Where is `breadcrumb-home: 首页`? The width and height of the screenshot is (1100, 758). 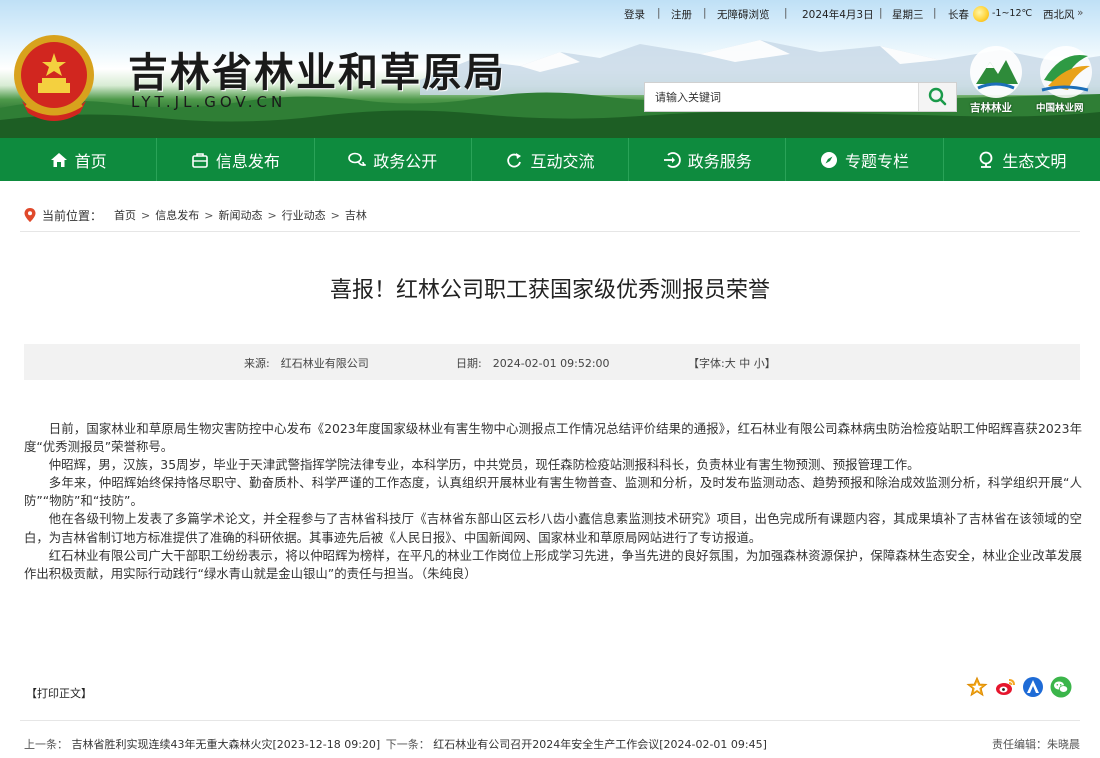
breadcrumb-home: 首页 is located at coordinates (125, 215).